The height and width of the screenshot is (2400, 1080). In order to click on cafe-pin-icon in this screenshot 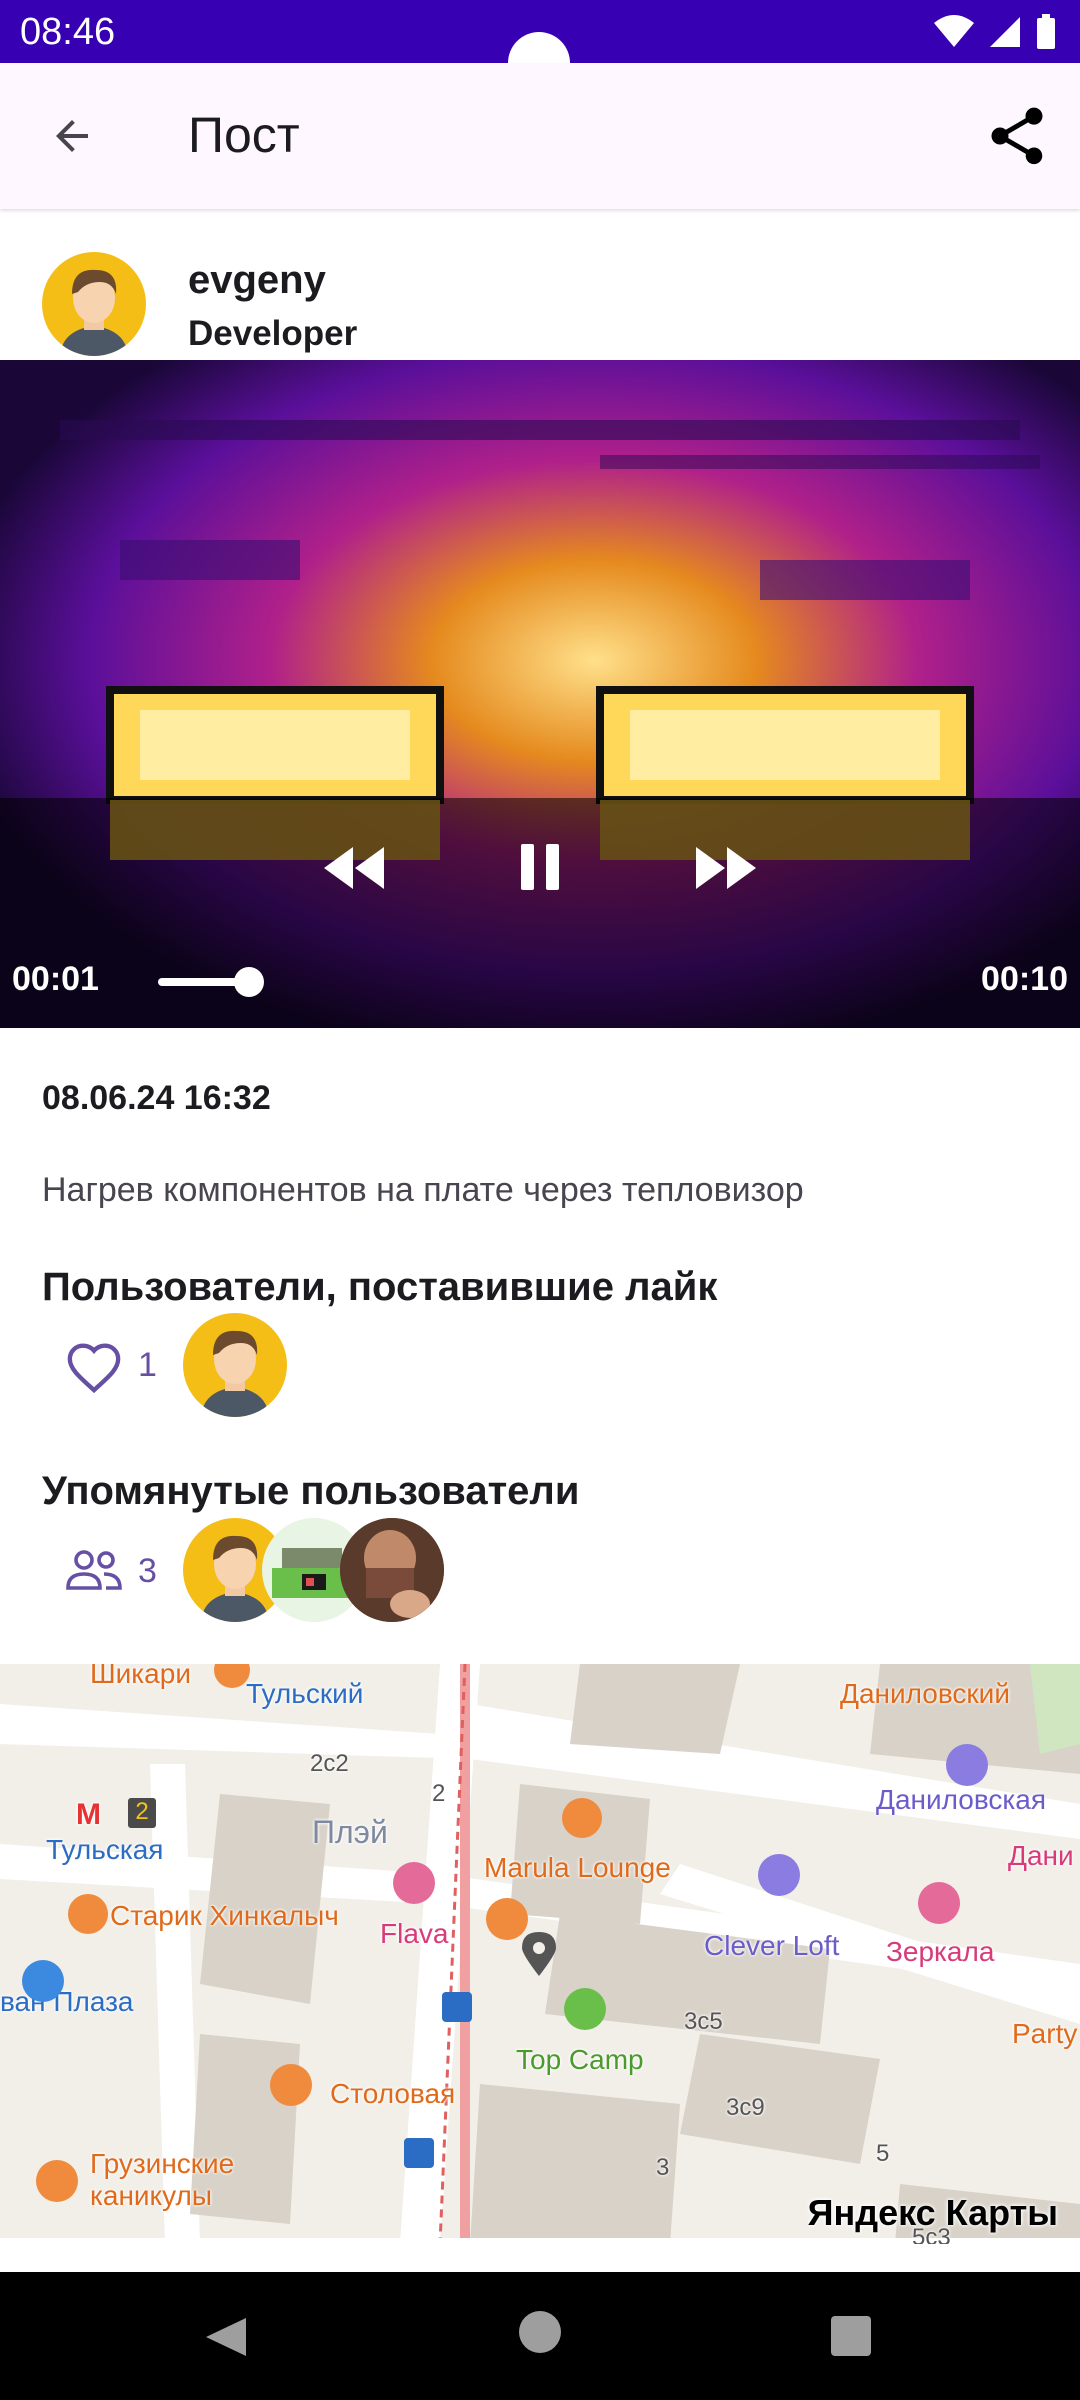, I will do `click(291, 2085)`.